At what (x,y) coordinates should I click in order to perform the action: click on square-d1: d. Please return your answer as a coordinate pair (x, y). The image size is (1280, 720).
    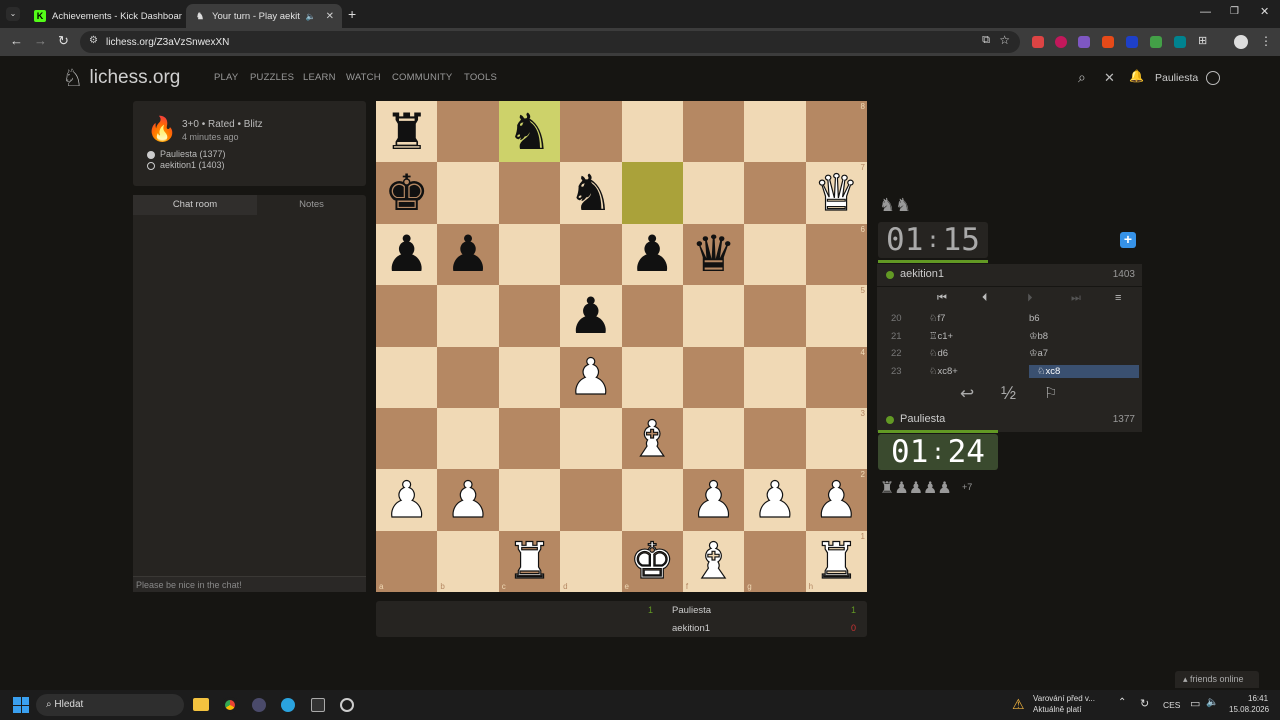
    Looking at the image, I should click on (591, 561).